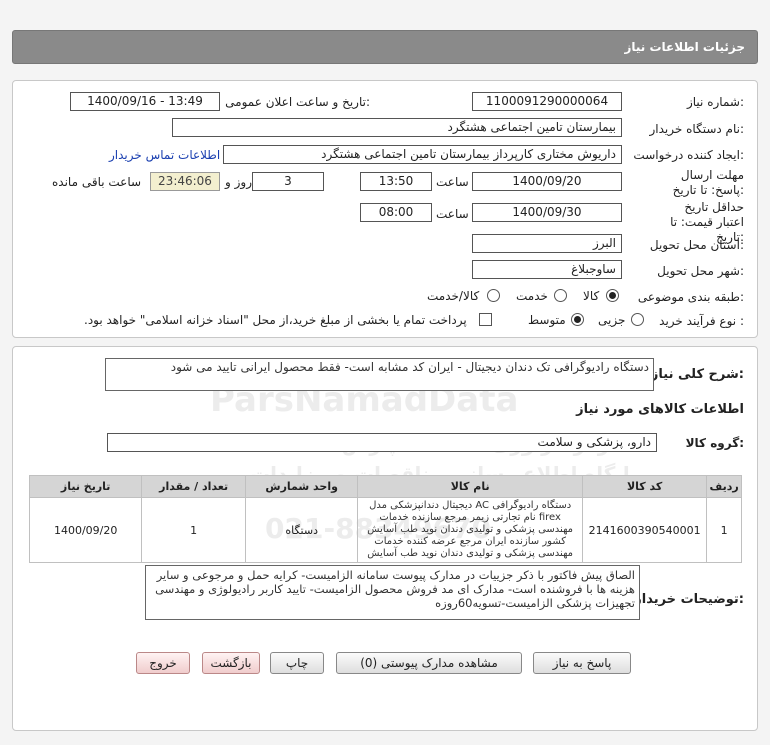 Image resolution: width=770 pixels, height=745 pixels. I want to click on cell-unit: دستگاه, so click(302, 530).